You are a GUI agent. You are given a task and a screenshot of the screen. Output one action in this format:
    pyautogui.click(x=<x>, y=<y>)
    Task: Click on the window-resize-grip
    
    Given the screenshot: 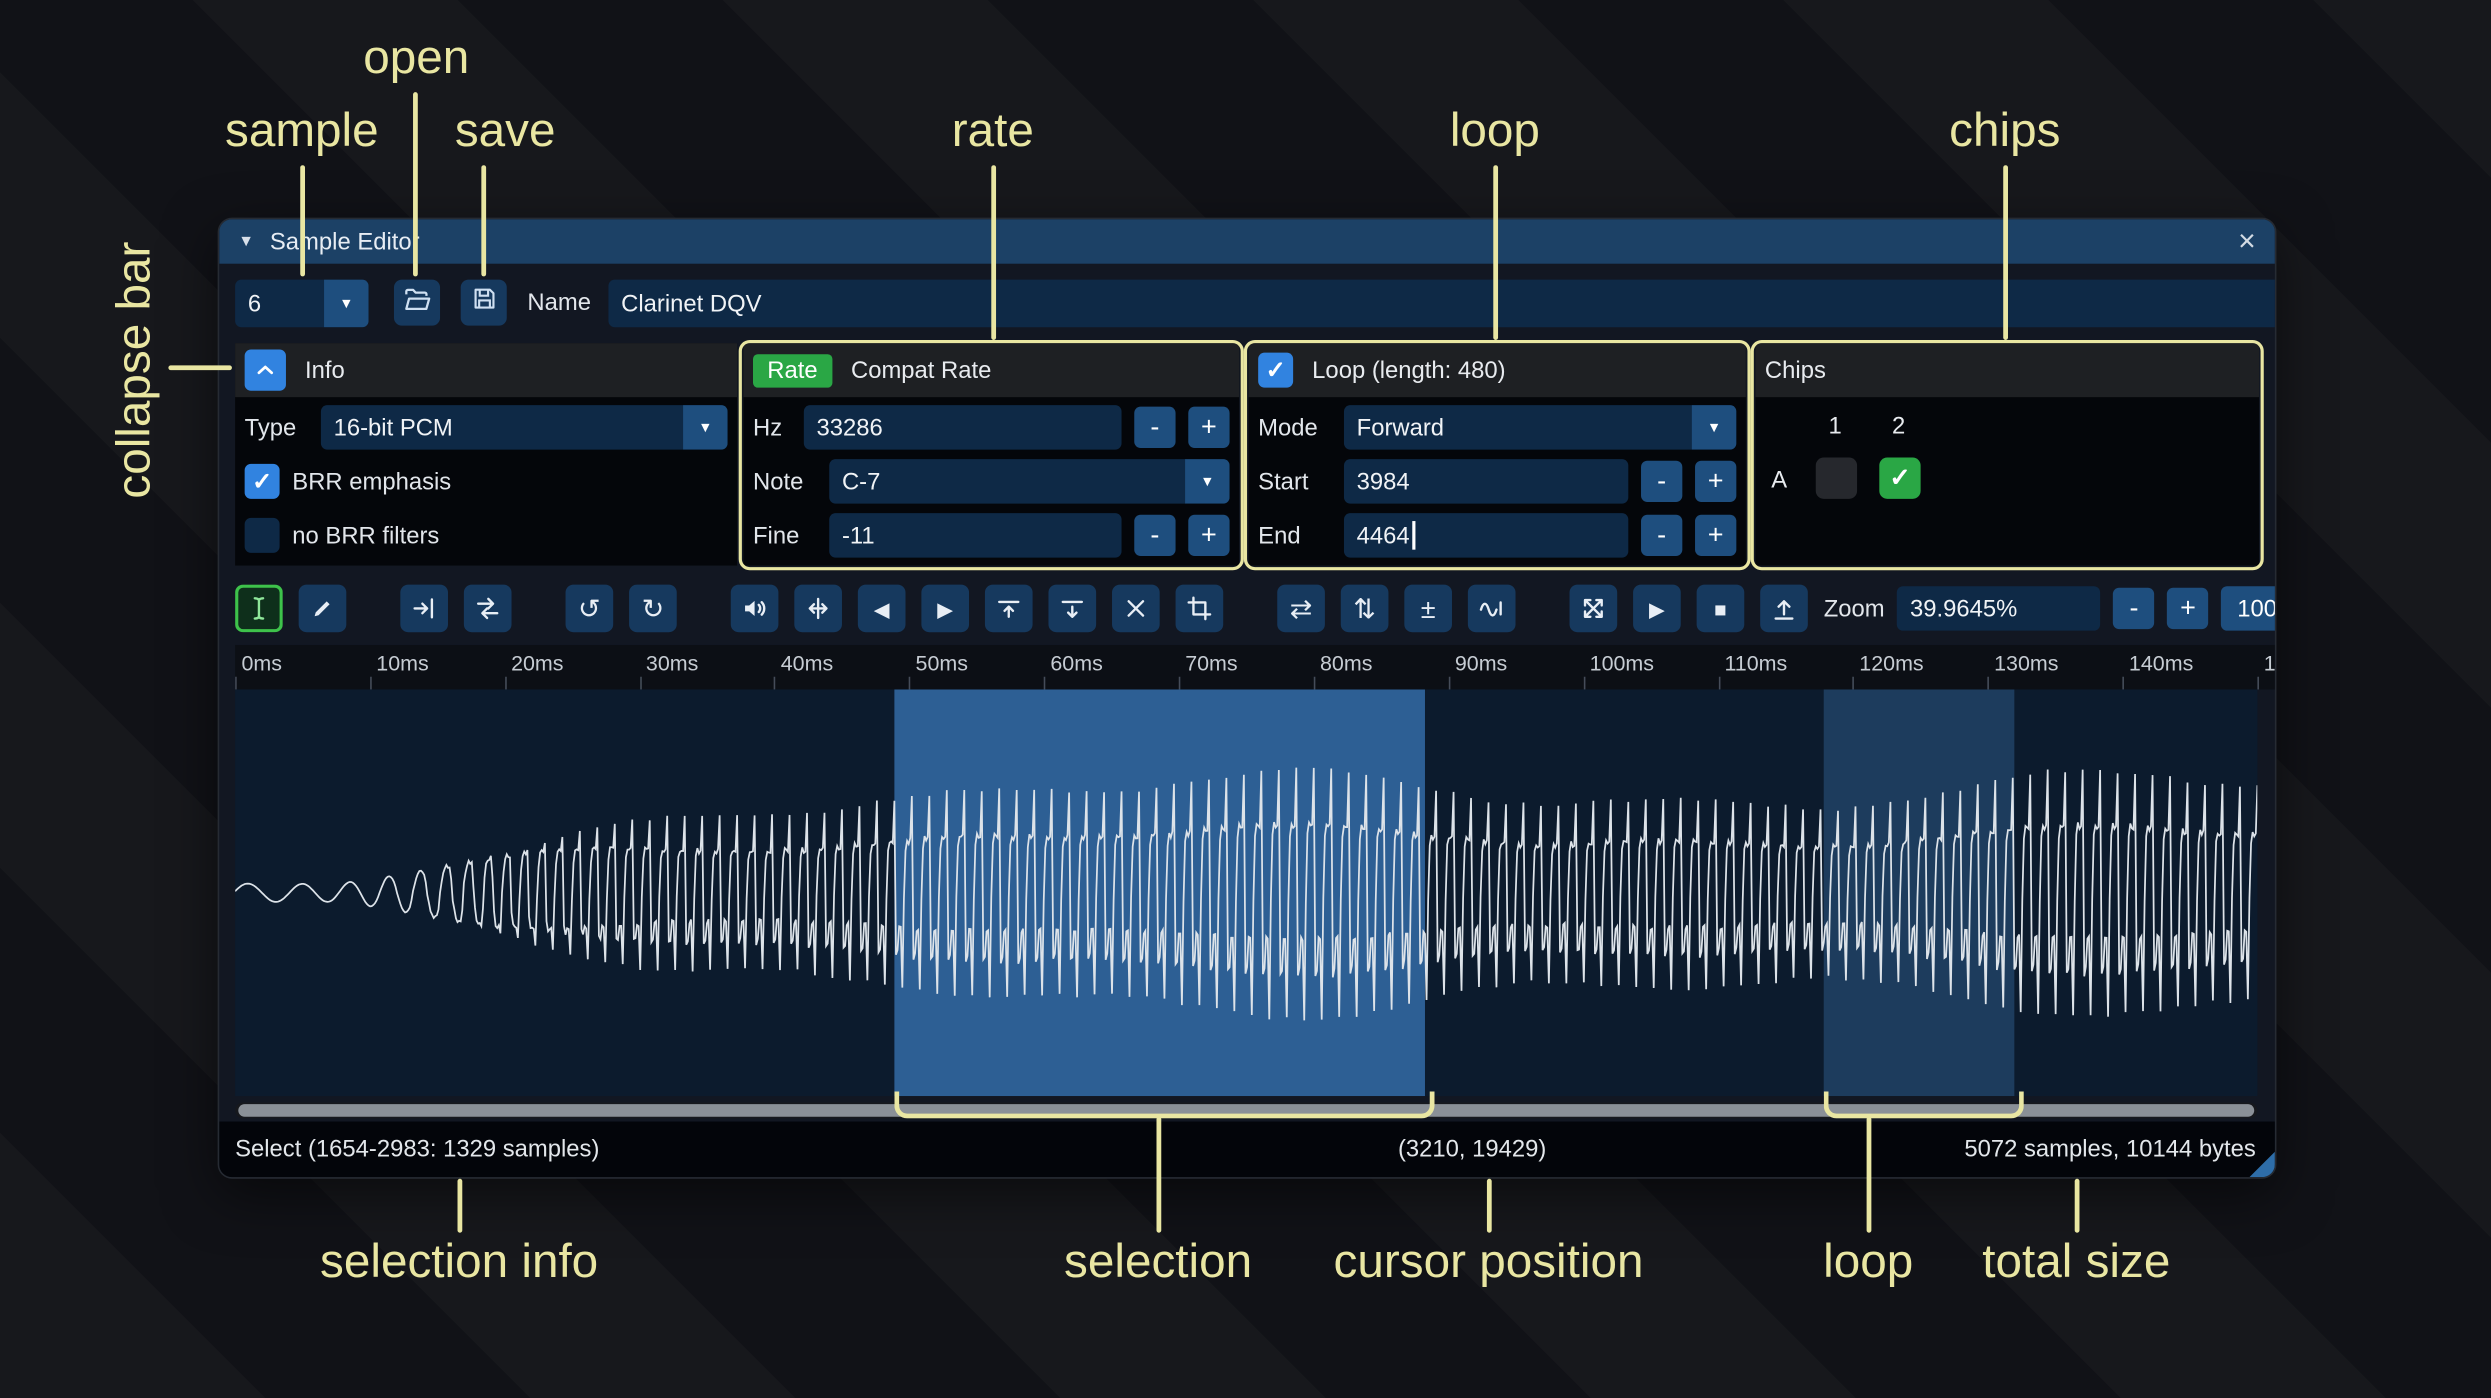 What is the action you would take?
    pyautogui.click(x=2262, y=1164)
    